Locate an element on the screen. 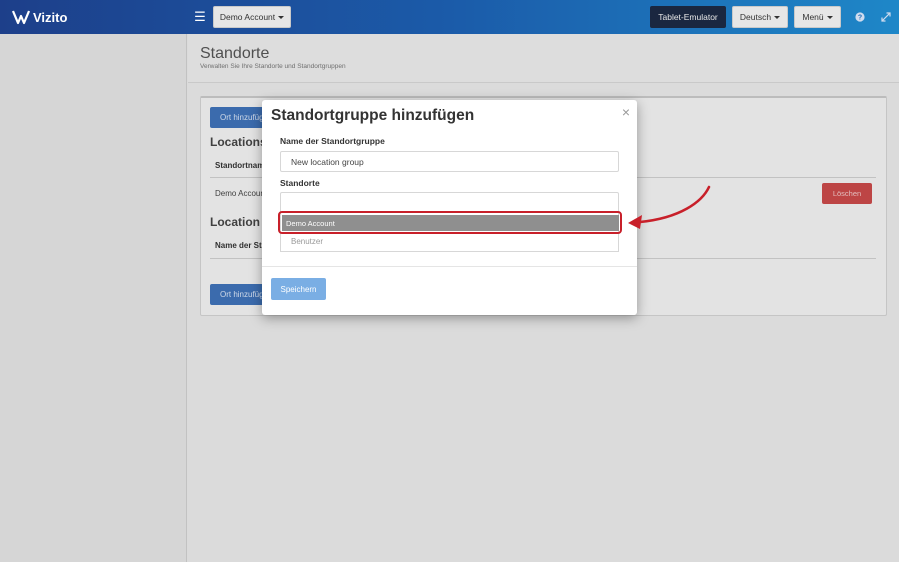 This screenshot has width=899, height=562. account-dropdown-label: Demo Account is located at coordinates (247, 17).